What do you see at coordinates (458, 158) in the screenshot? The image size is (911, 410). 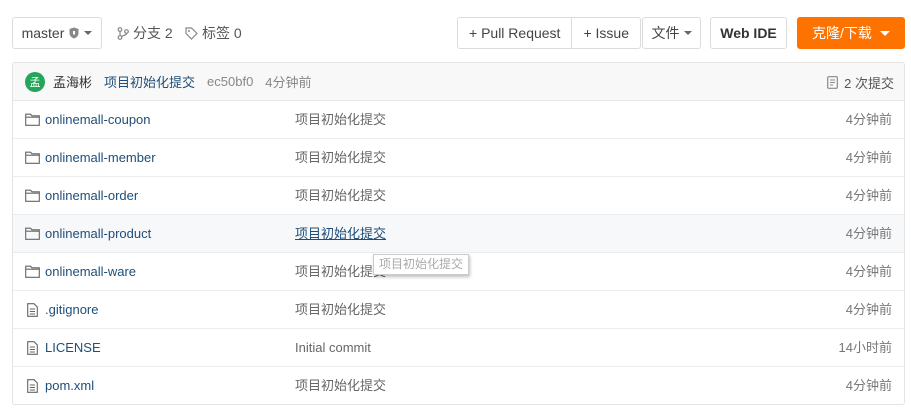 I see `file-row: onlinemall-member 项目初始化提交 4分钟前` at bounding box center [458, 158].